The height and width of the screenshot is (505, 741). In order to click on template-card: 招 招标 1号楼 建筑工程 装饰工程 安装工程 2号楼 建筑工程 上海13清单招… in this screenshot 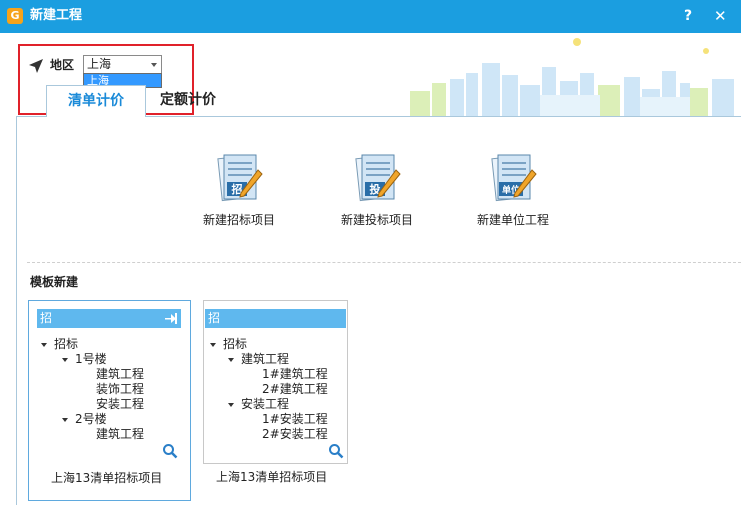, I will do `click(109, 400)`.